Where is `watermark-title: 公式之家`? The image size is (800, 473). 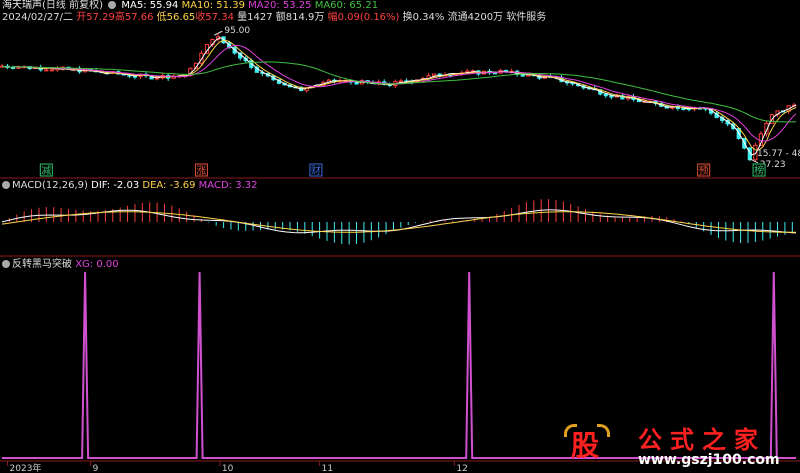 watermark-title: 公式之家 is located at coordinates (702, 440).